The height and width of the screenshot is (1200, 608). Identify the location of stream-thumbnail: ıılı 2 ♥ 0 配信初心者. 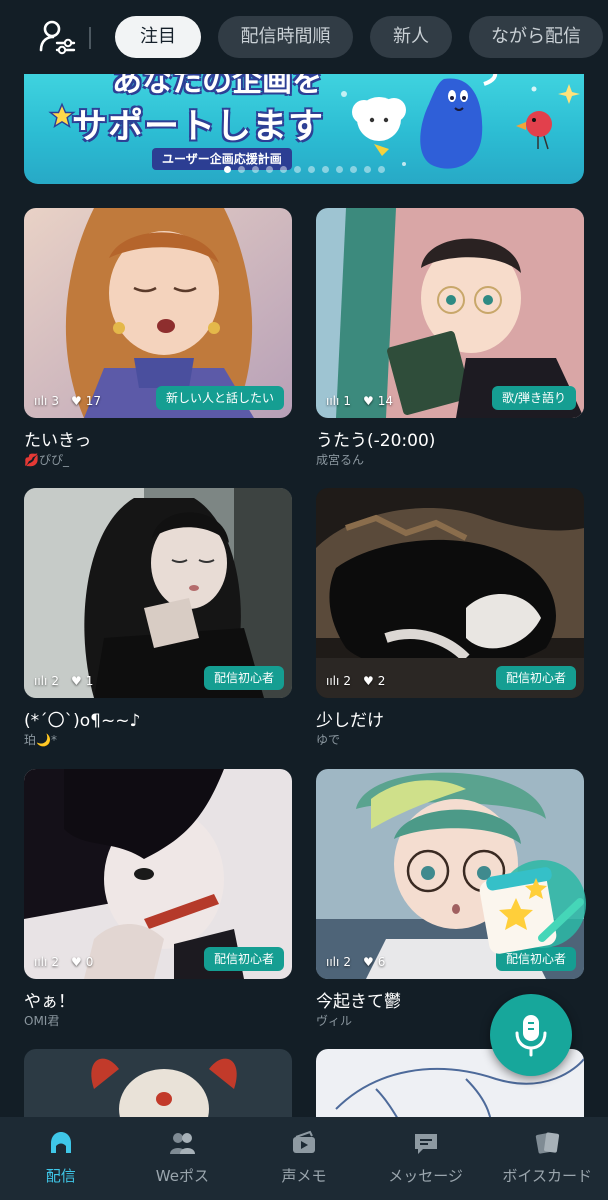
(158, 874).